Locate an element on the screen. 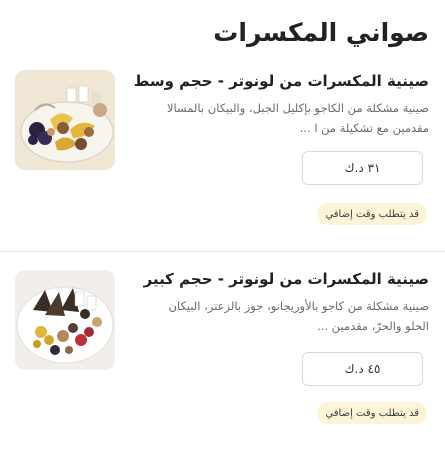  nut-tray-large-image is located at coordinates (65, 320).